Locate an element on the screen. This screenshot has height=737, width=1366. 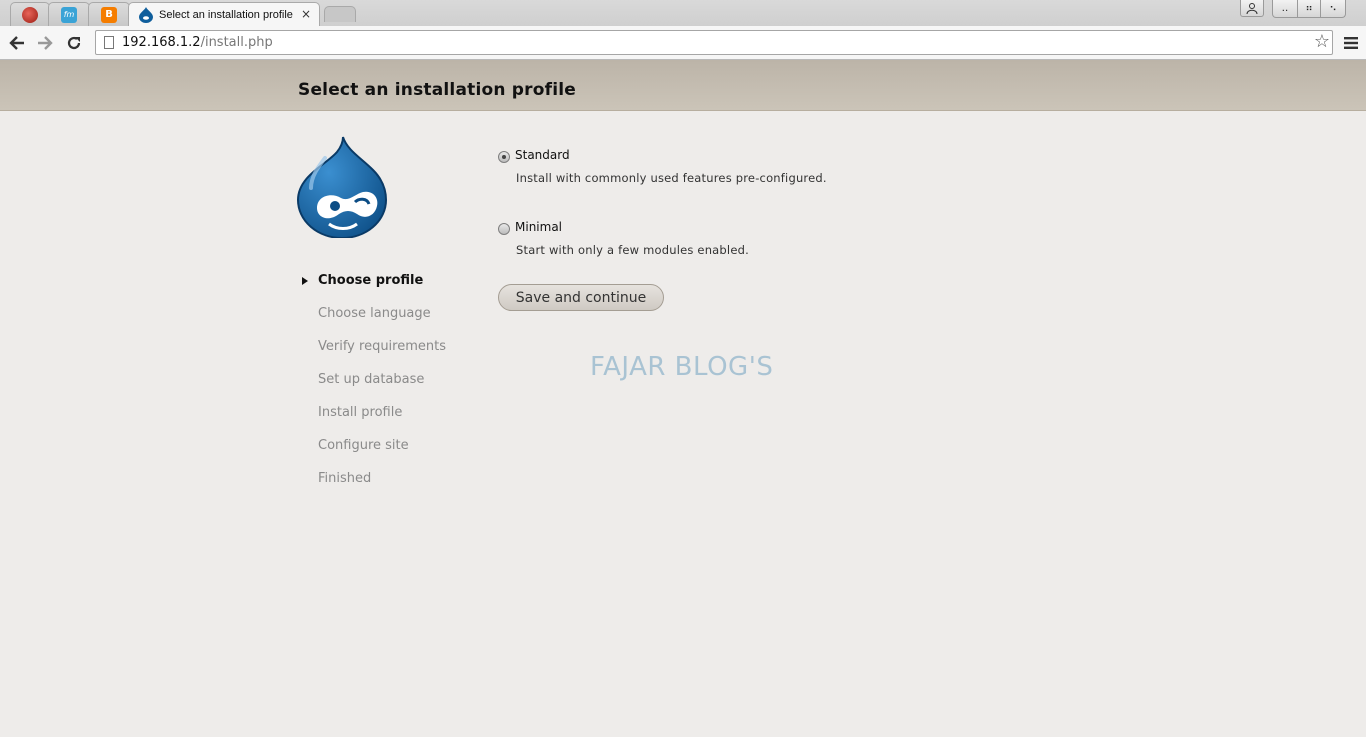
page-header: Select an installation profile is located at coordinates (683, 85).